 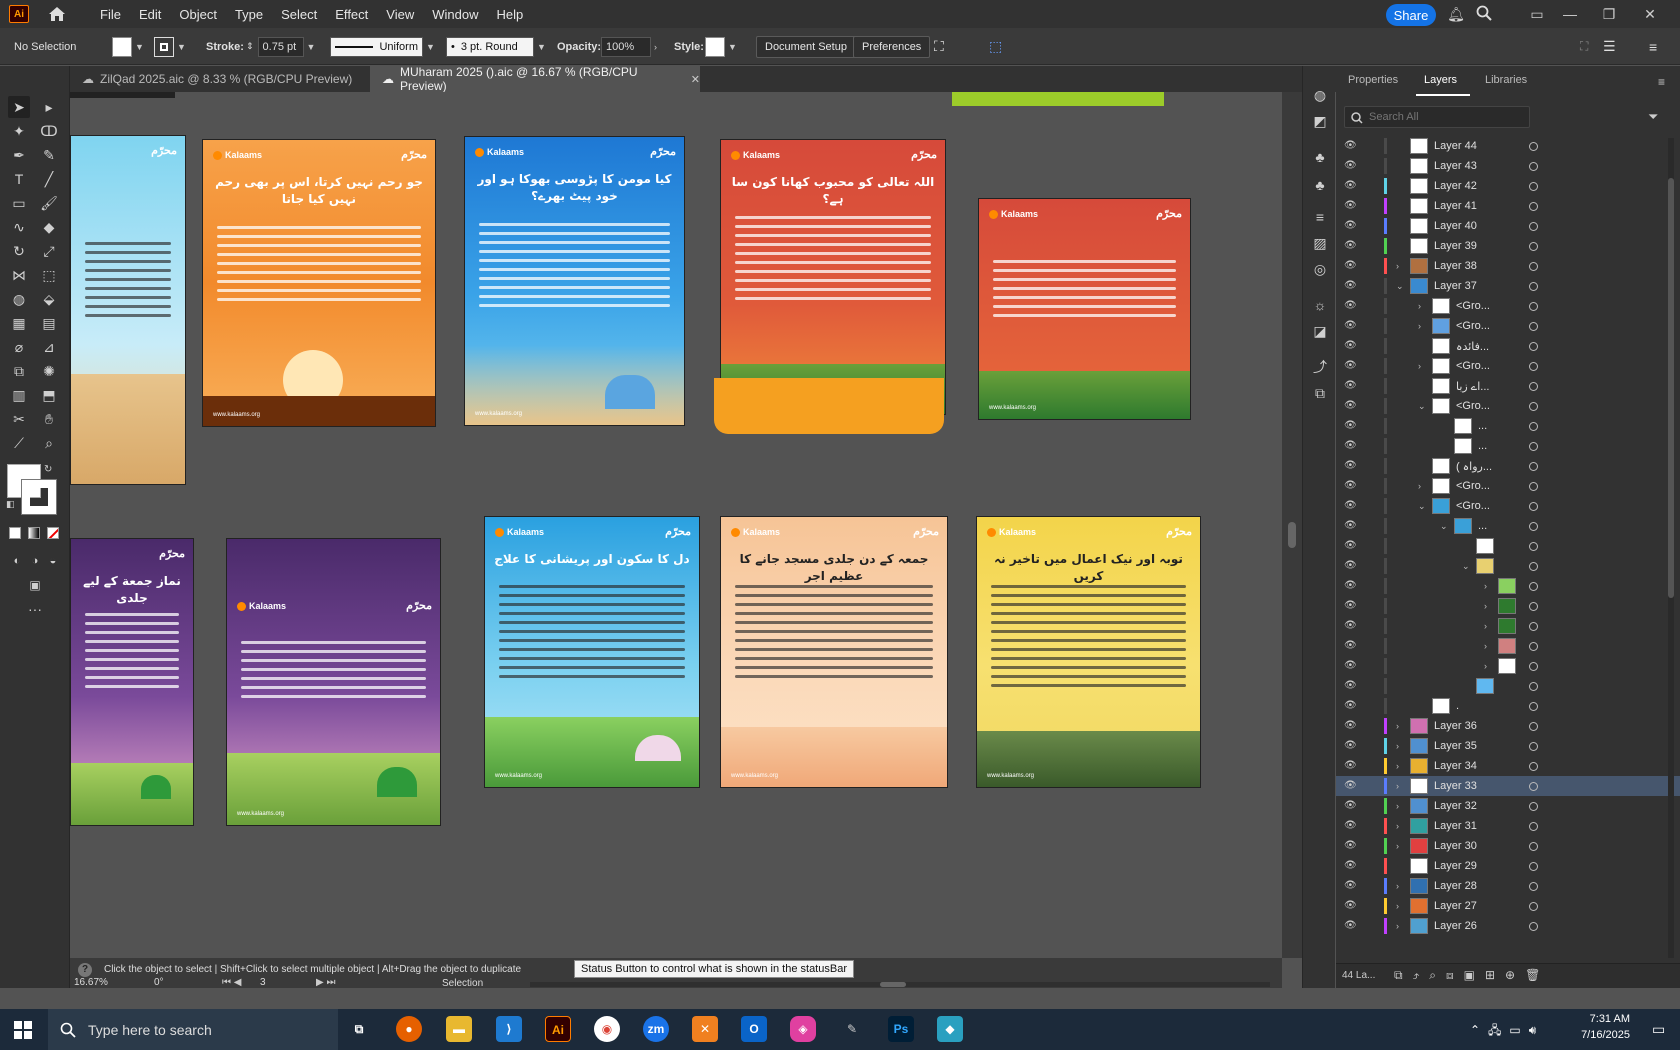 I want to click on stepper-icon: ⇕, so click(x=250, y=46).